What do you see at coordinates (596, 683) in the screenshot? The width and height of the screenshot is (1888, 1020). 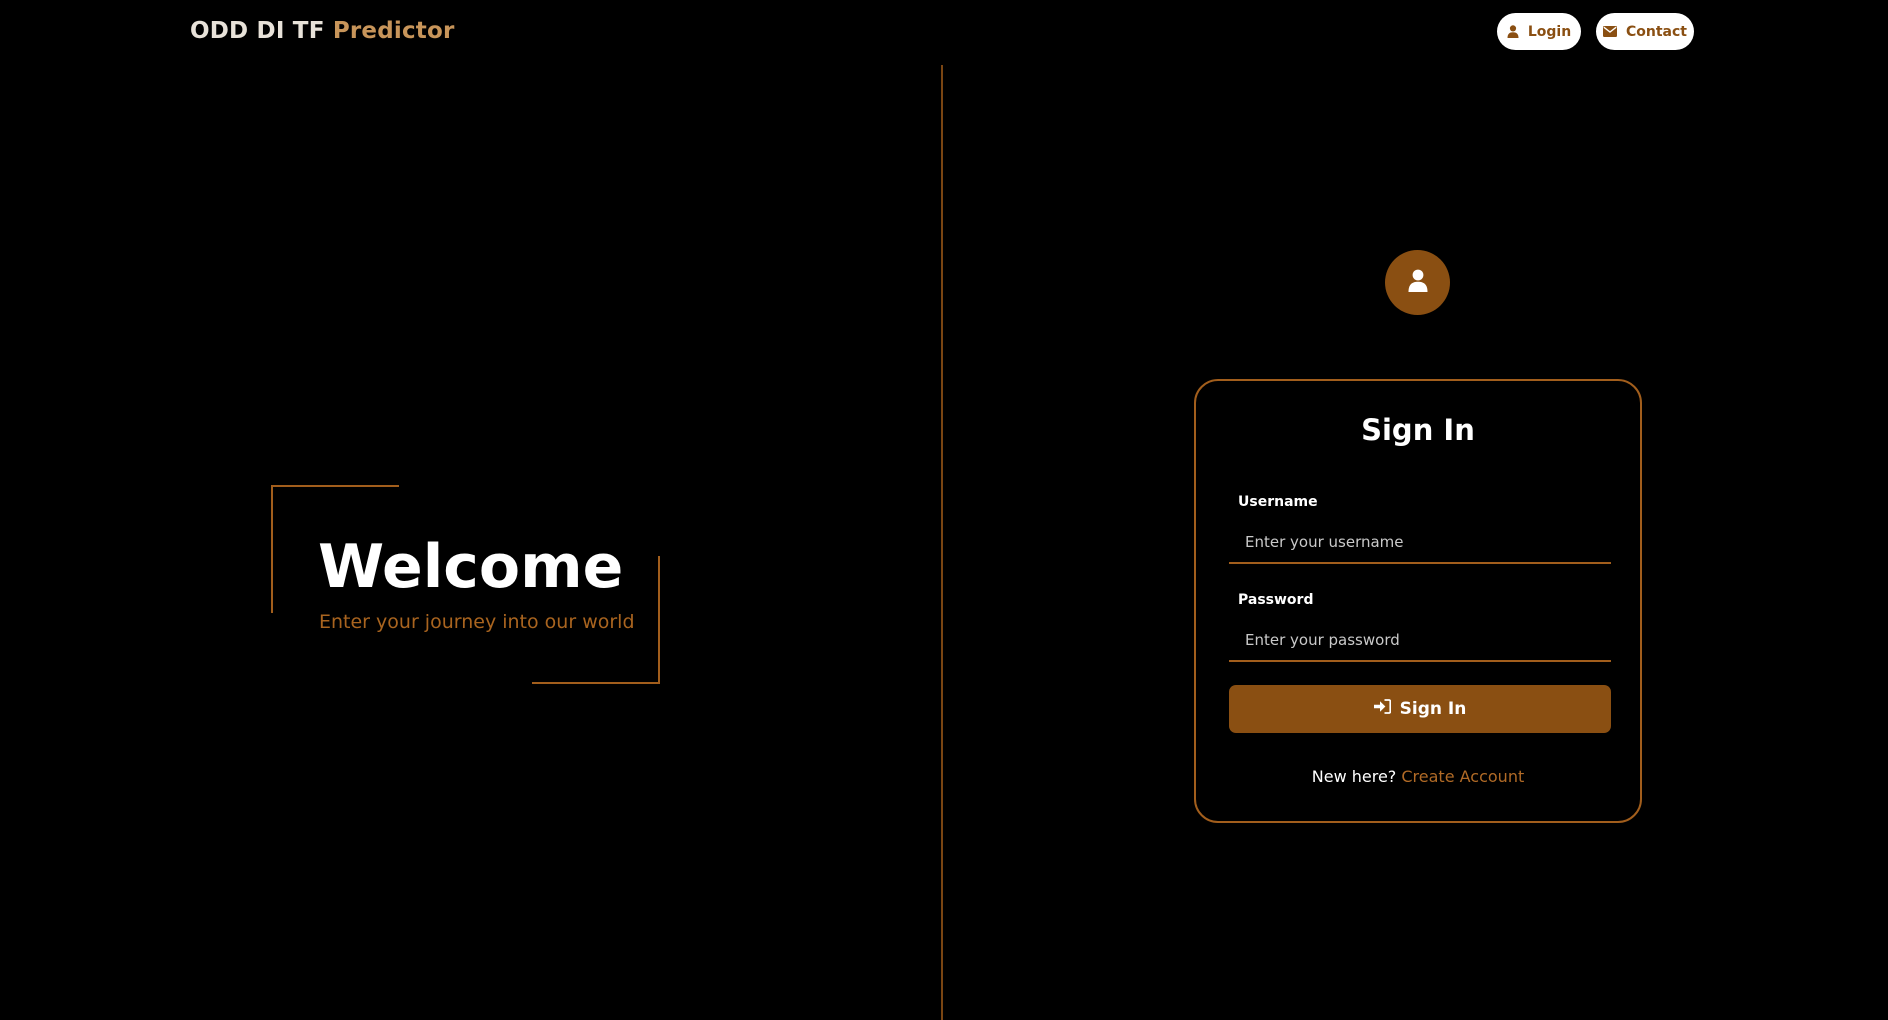 I see `frame-corner-bottom` at bounding box center [596, 683].